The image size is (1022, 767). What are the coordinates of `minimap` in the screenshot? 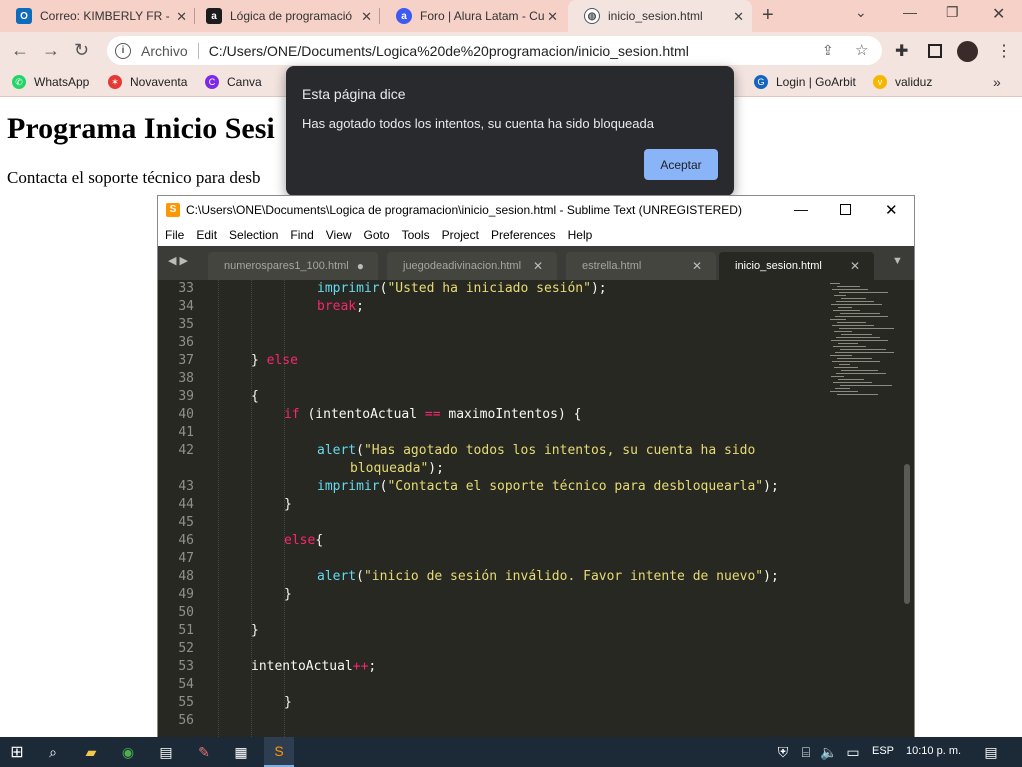 It's located at (866, 345).